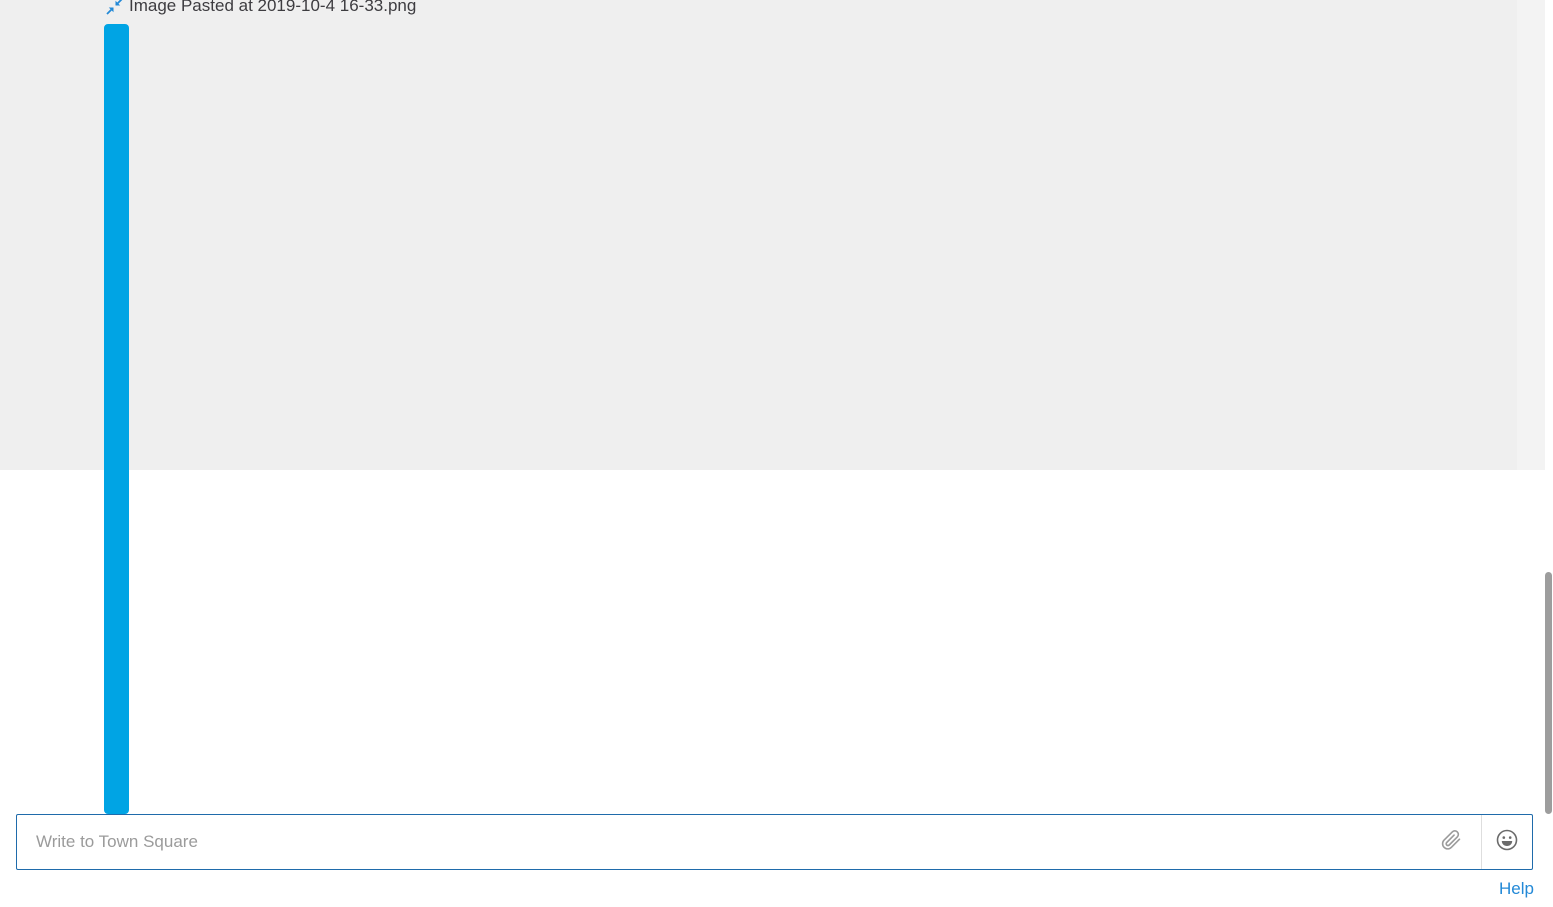  I want to click on message-input, so click(722, 842).